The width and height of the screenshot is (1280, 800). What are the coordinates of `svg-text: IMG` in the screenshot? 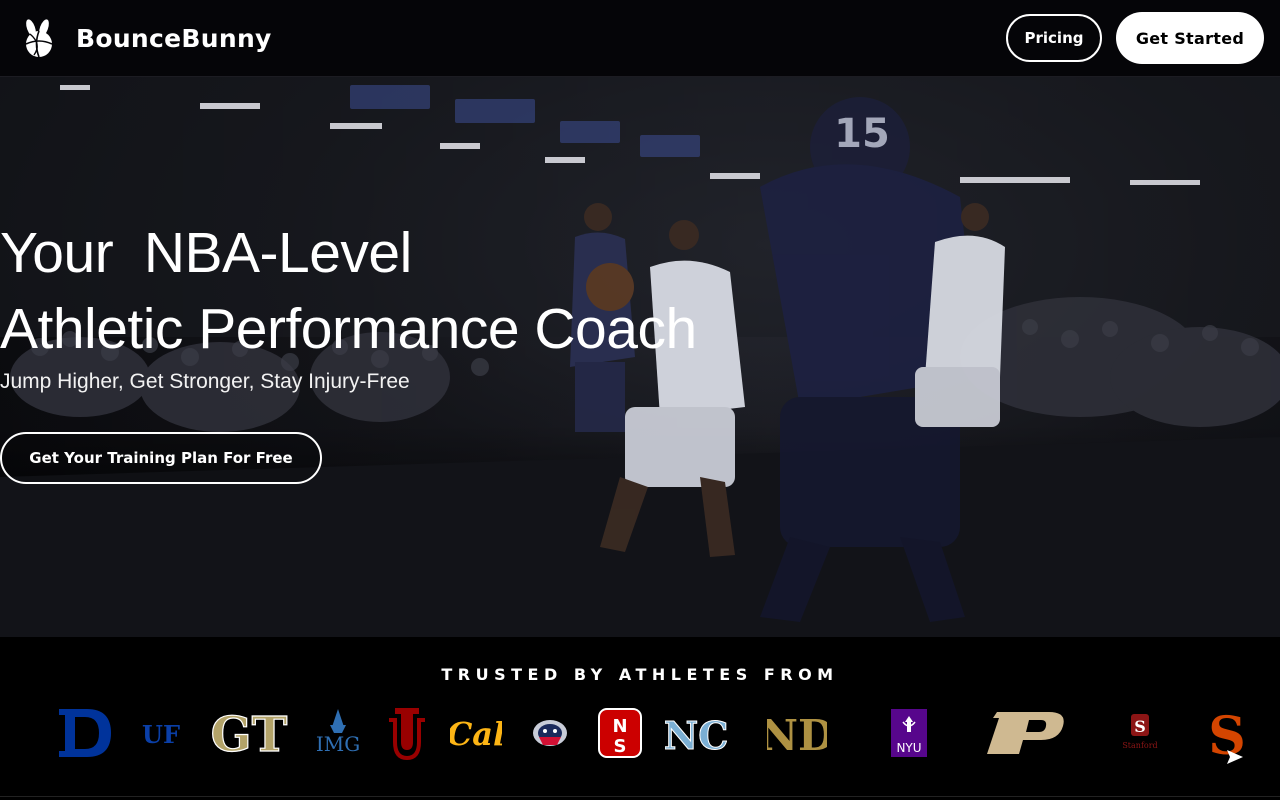 It's located at (338, 744).